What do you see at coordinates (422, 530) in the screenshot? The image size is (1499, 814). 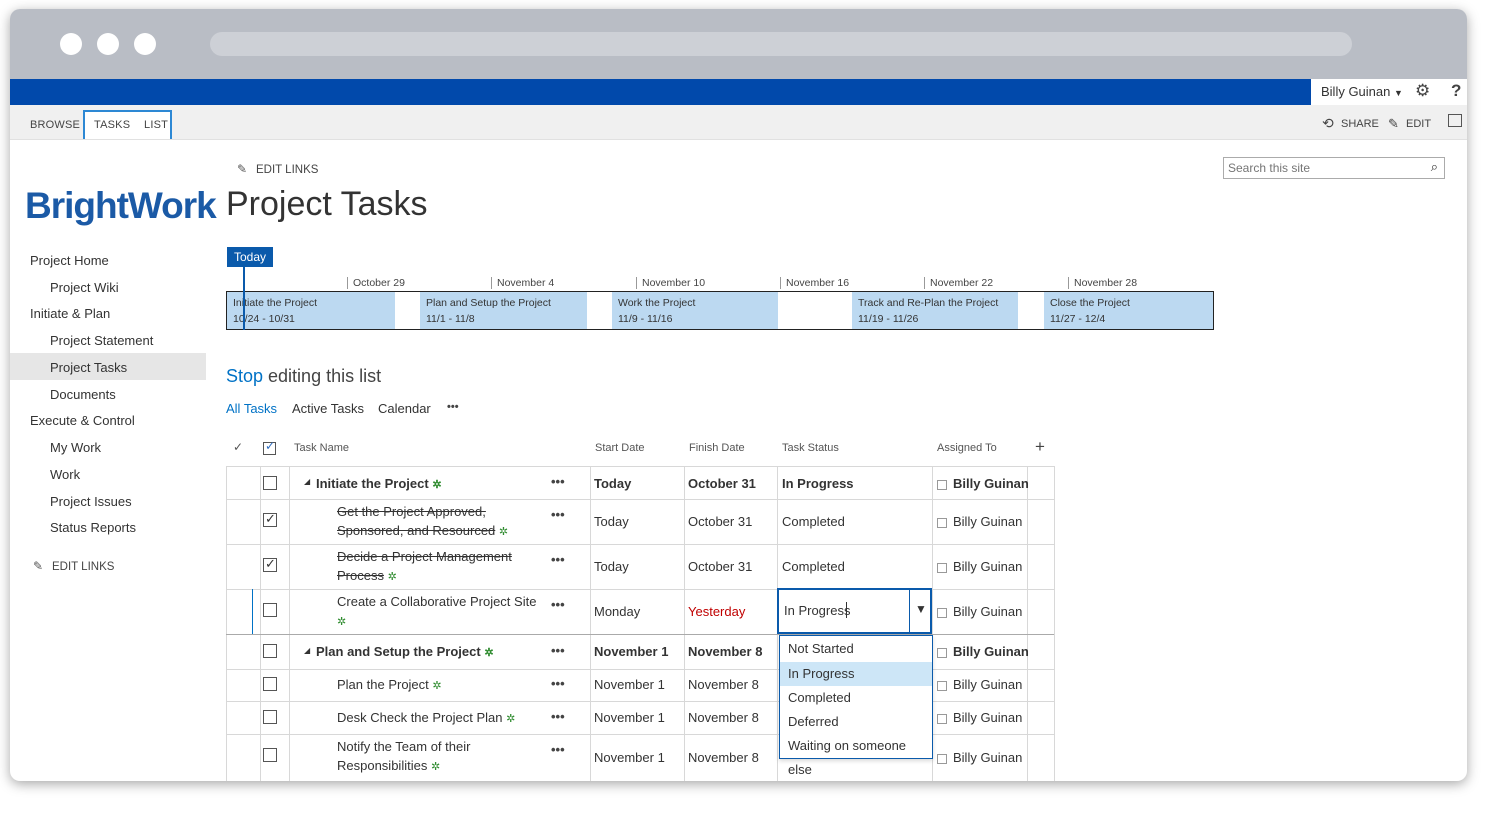 I see `task-name-line2: Sponsored, and Resourced ✲` at bounding box center [422, 530].